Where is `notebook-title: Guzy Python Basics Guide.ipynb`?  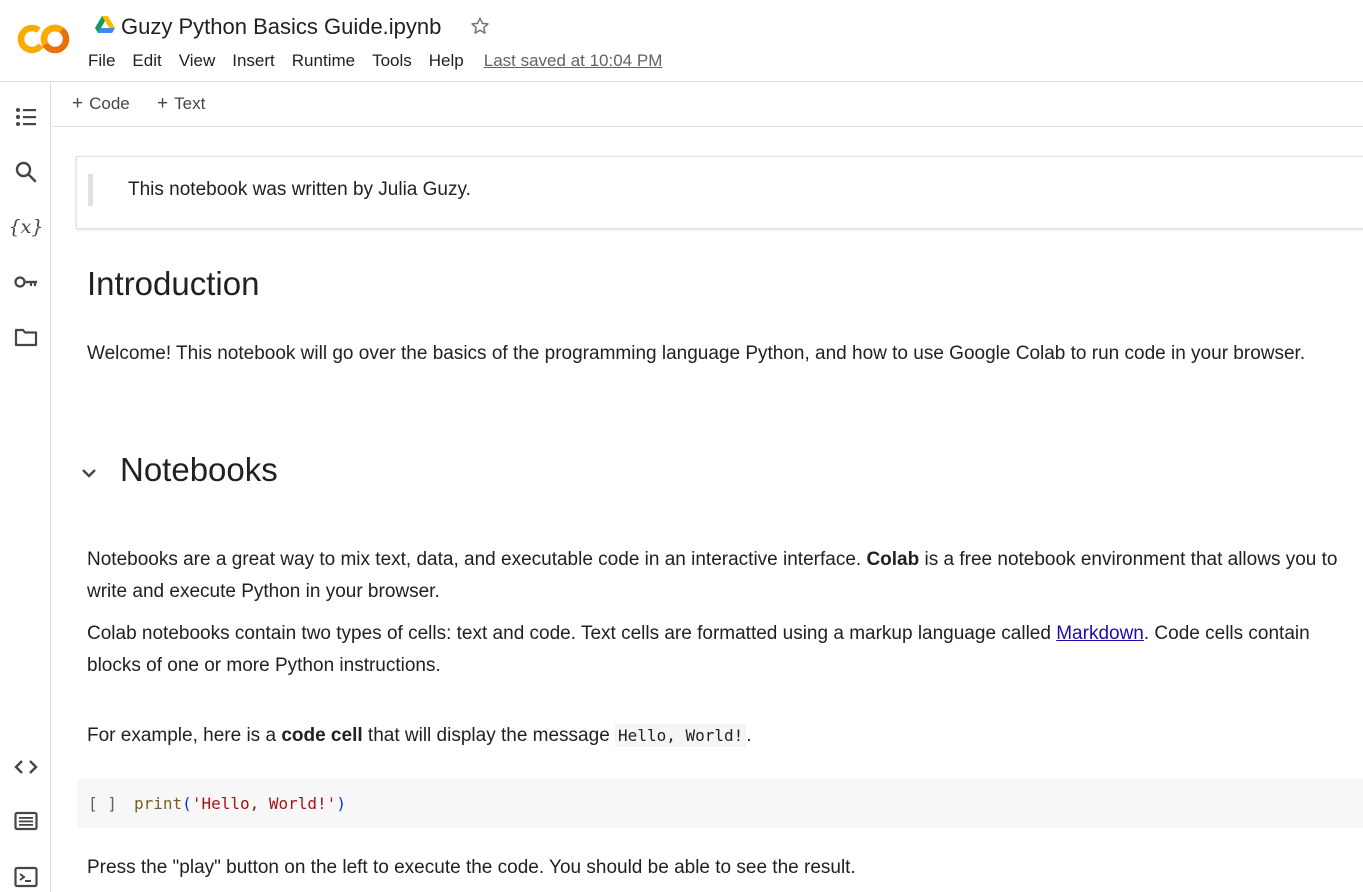
notebook-title: Guzy Python Basics Guide.ipynb is located at coordinates (281, 27).